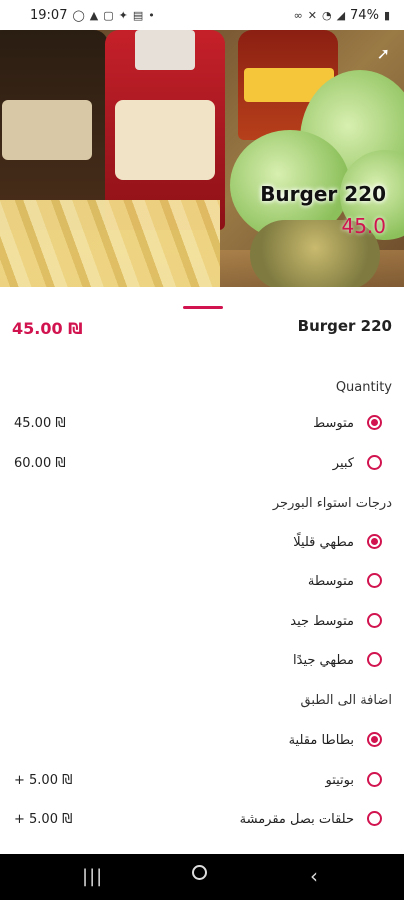 This screenshot has height=900, width=404. What do you see at coordinates (386, 15) in the screenshot?
I see `battery-icon: ▮` at bounding box center [386, 15].